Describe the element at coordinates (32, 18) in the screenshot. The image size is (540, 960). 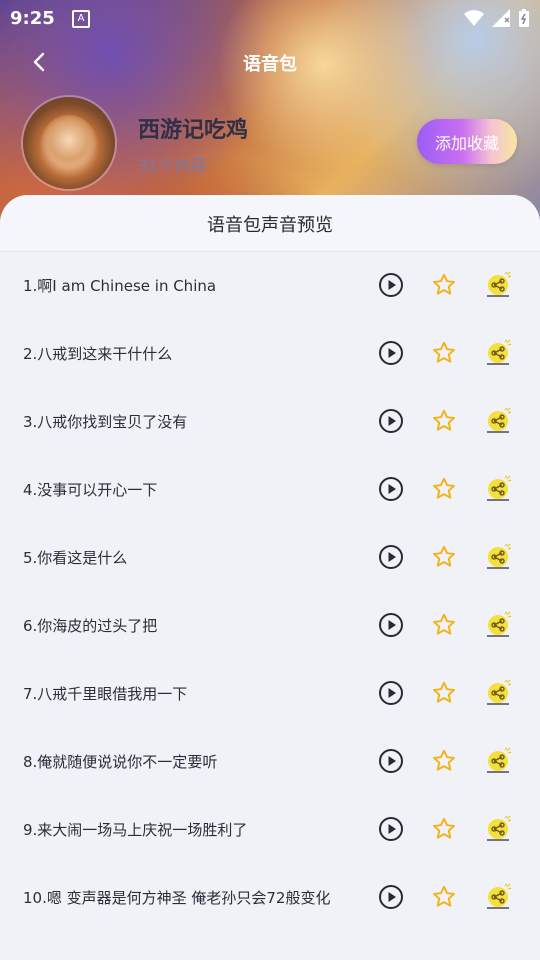
I see `status-time: 9:25` at that location.